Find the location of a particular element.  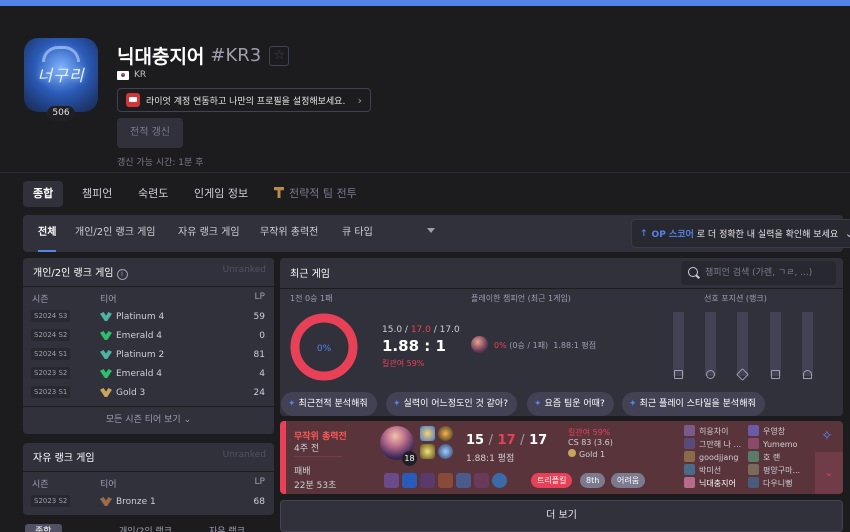

match-kills: 15 is located at coordinates (475, 440).